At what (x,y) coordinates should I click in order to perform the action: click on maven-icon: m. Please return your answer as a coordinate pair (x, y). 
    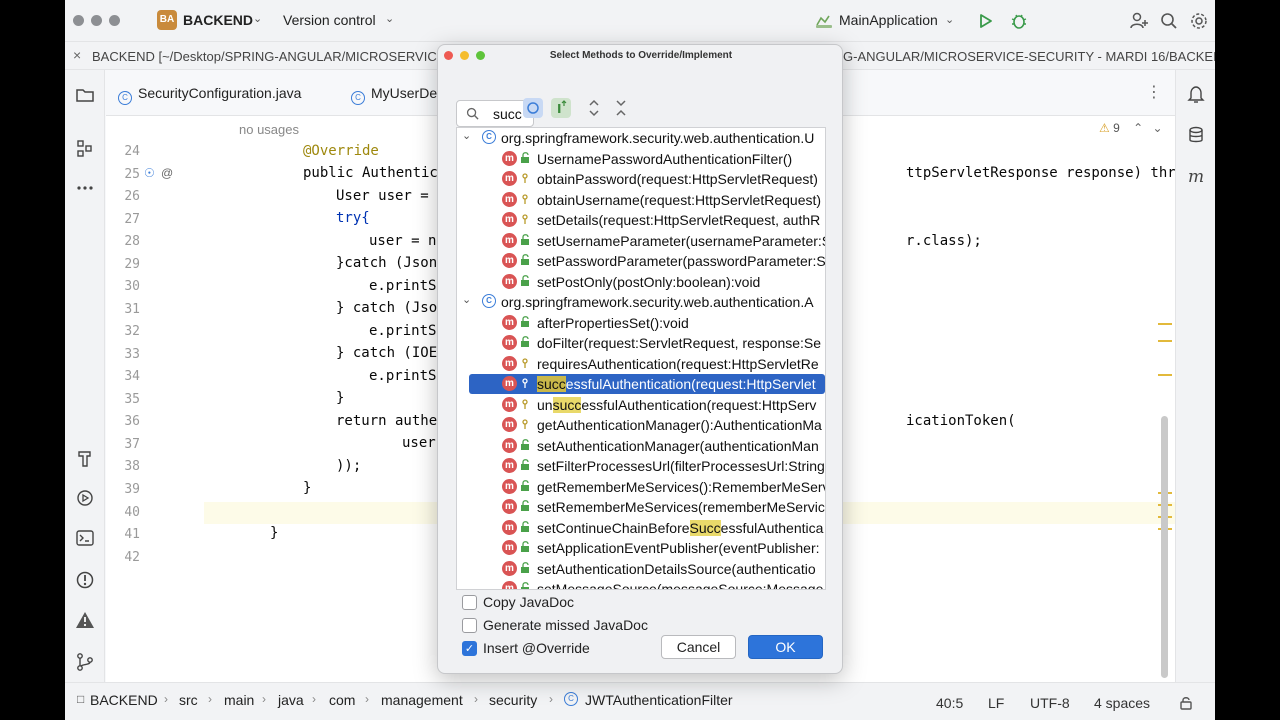
    Looking at the image, I should click on (1196, 176).